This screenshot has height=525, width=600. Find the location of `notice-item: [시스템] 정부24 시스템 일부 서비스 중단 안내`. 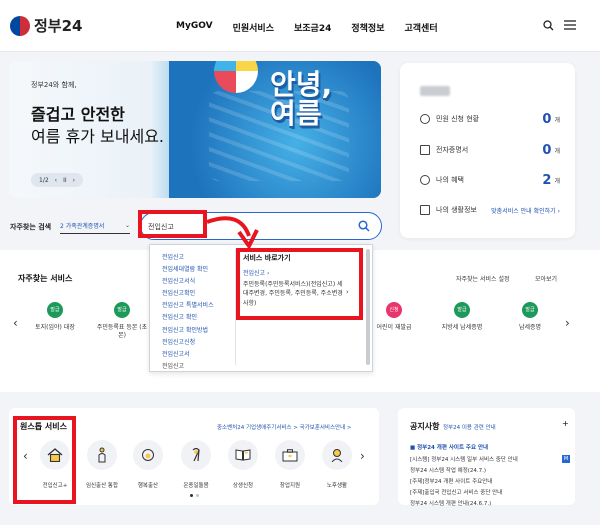

notice-item: [시스템] 정부24 시스템 일부 서비스 중단 안내 is located at coordinates (485, 459).